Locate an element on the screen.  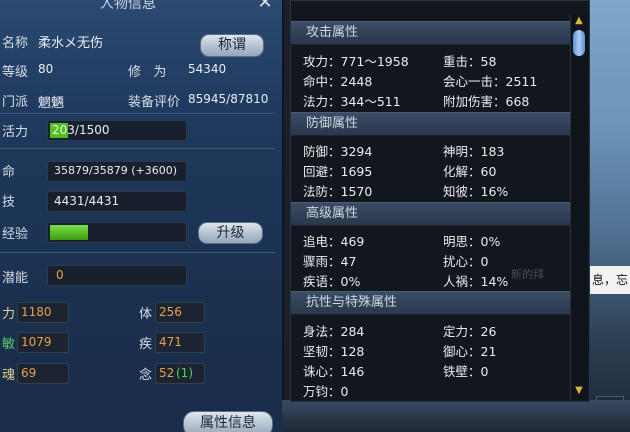
soul-label: 魂 is located at coordinates (9, 375).